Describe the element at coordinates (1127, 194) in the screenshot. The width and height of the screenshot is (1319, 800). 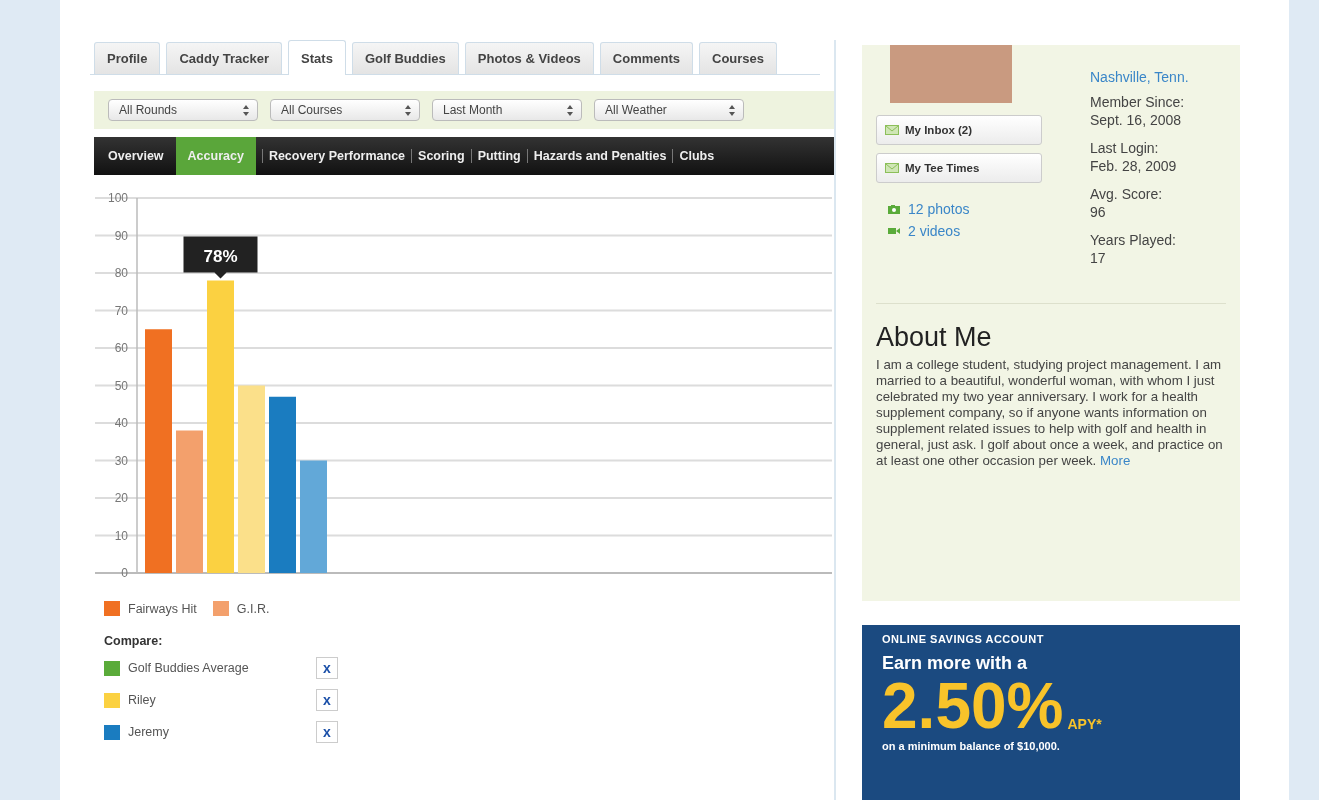
I see `fact-label: Avg. Score:` at that location.